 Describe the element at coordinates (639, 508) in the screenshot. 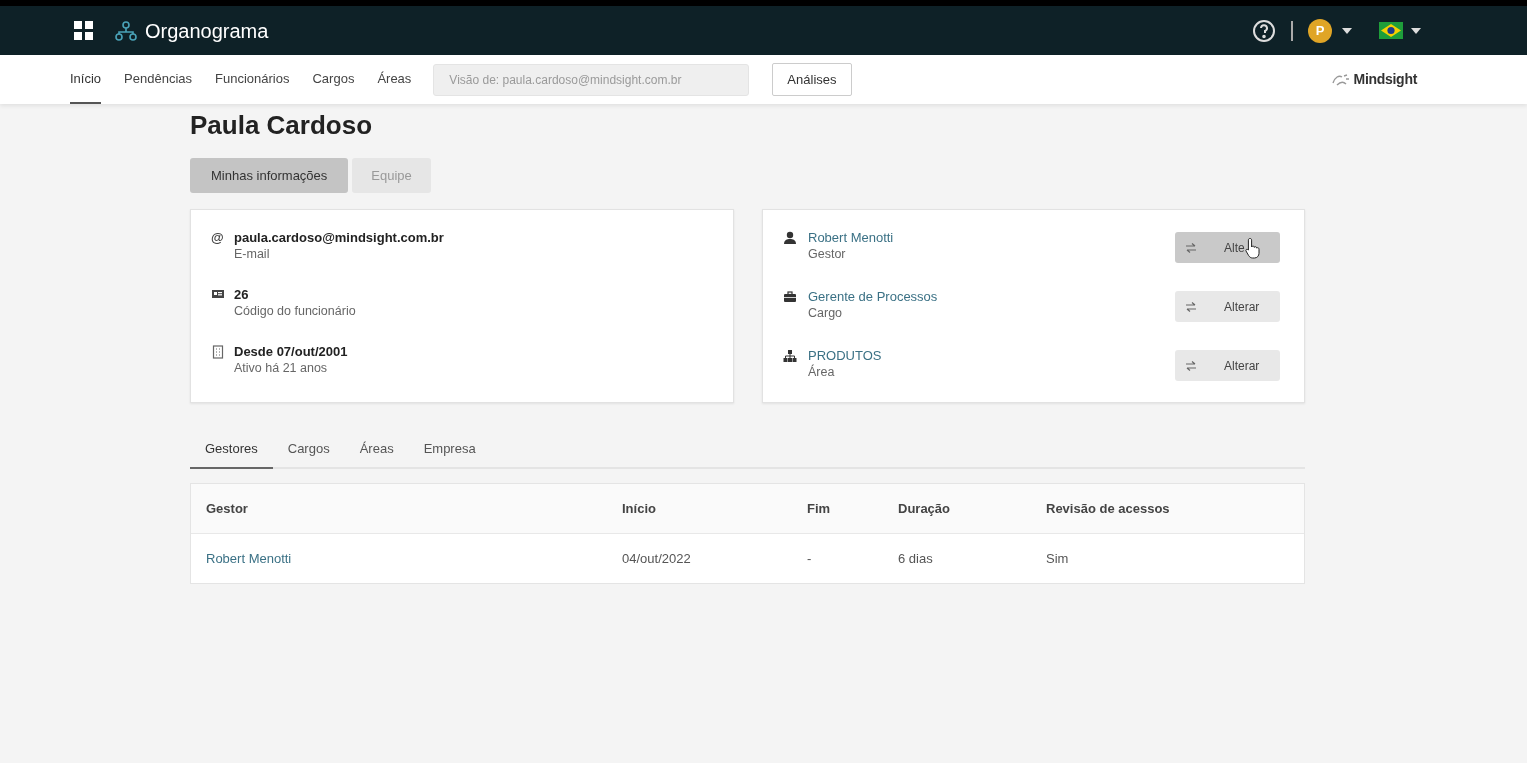

I see `column-header: Início` at that location.